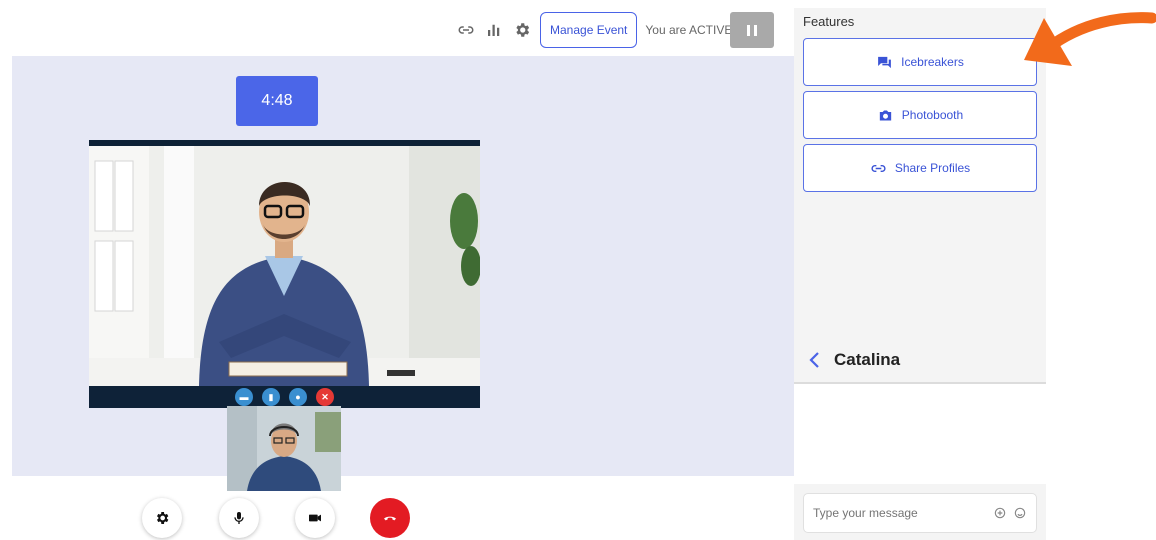  Describe the element at coordinates (1090, 39) in the screenshot. I see `pointer-arrow-icon` at that location.